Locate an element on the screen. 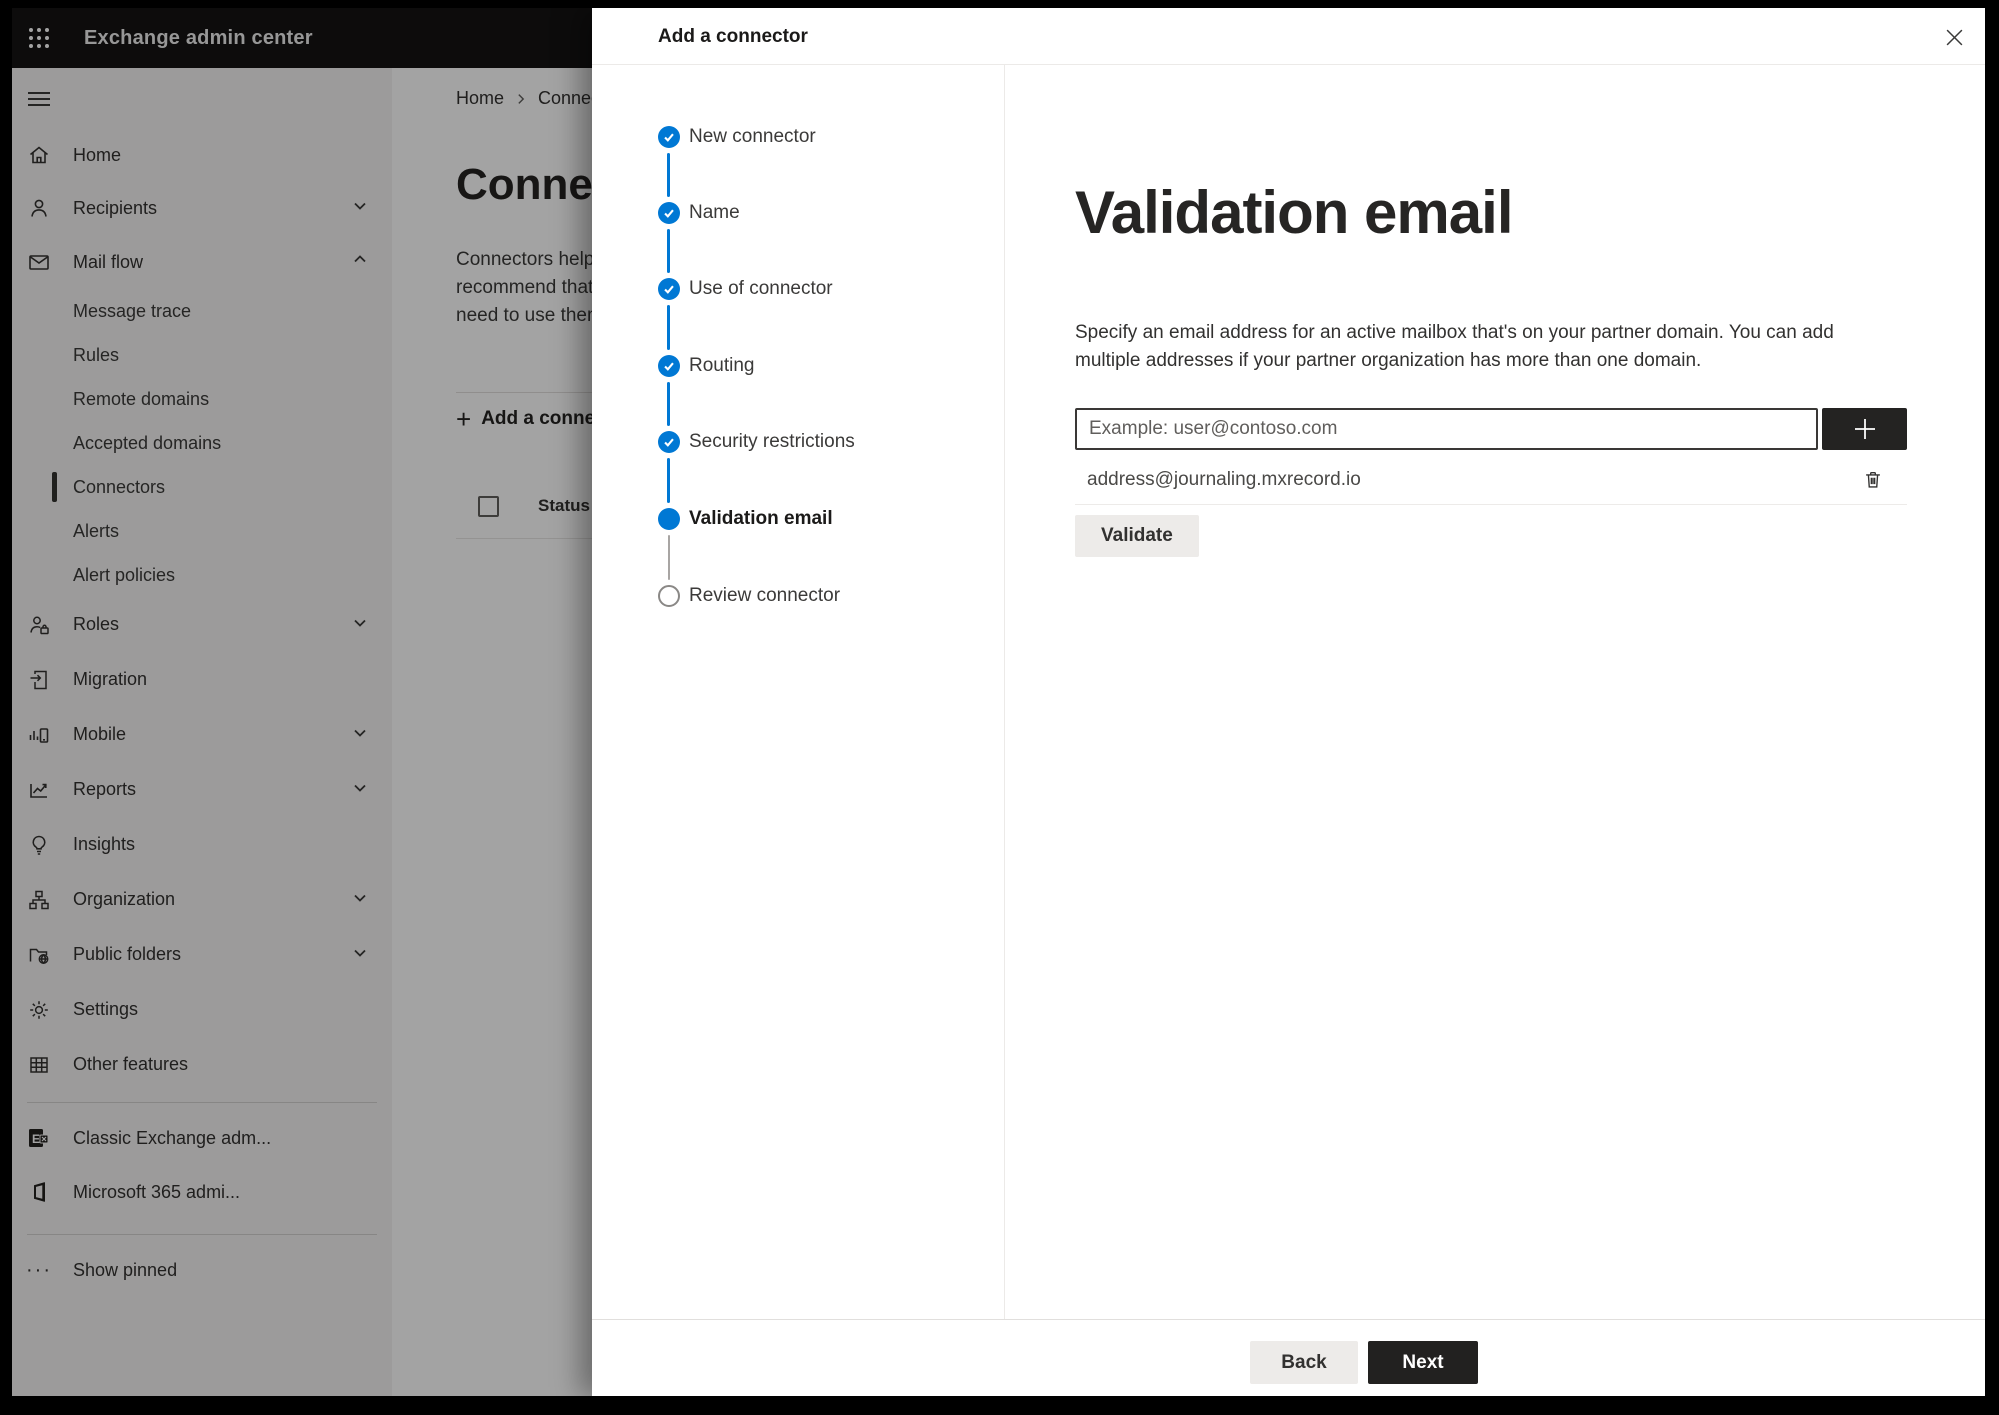 The width and height of the screenshot is (1999, 1415). validation-email-input is located at coordinates (1446, 429).